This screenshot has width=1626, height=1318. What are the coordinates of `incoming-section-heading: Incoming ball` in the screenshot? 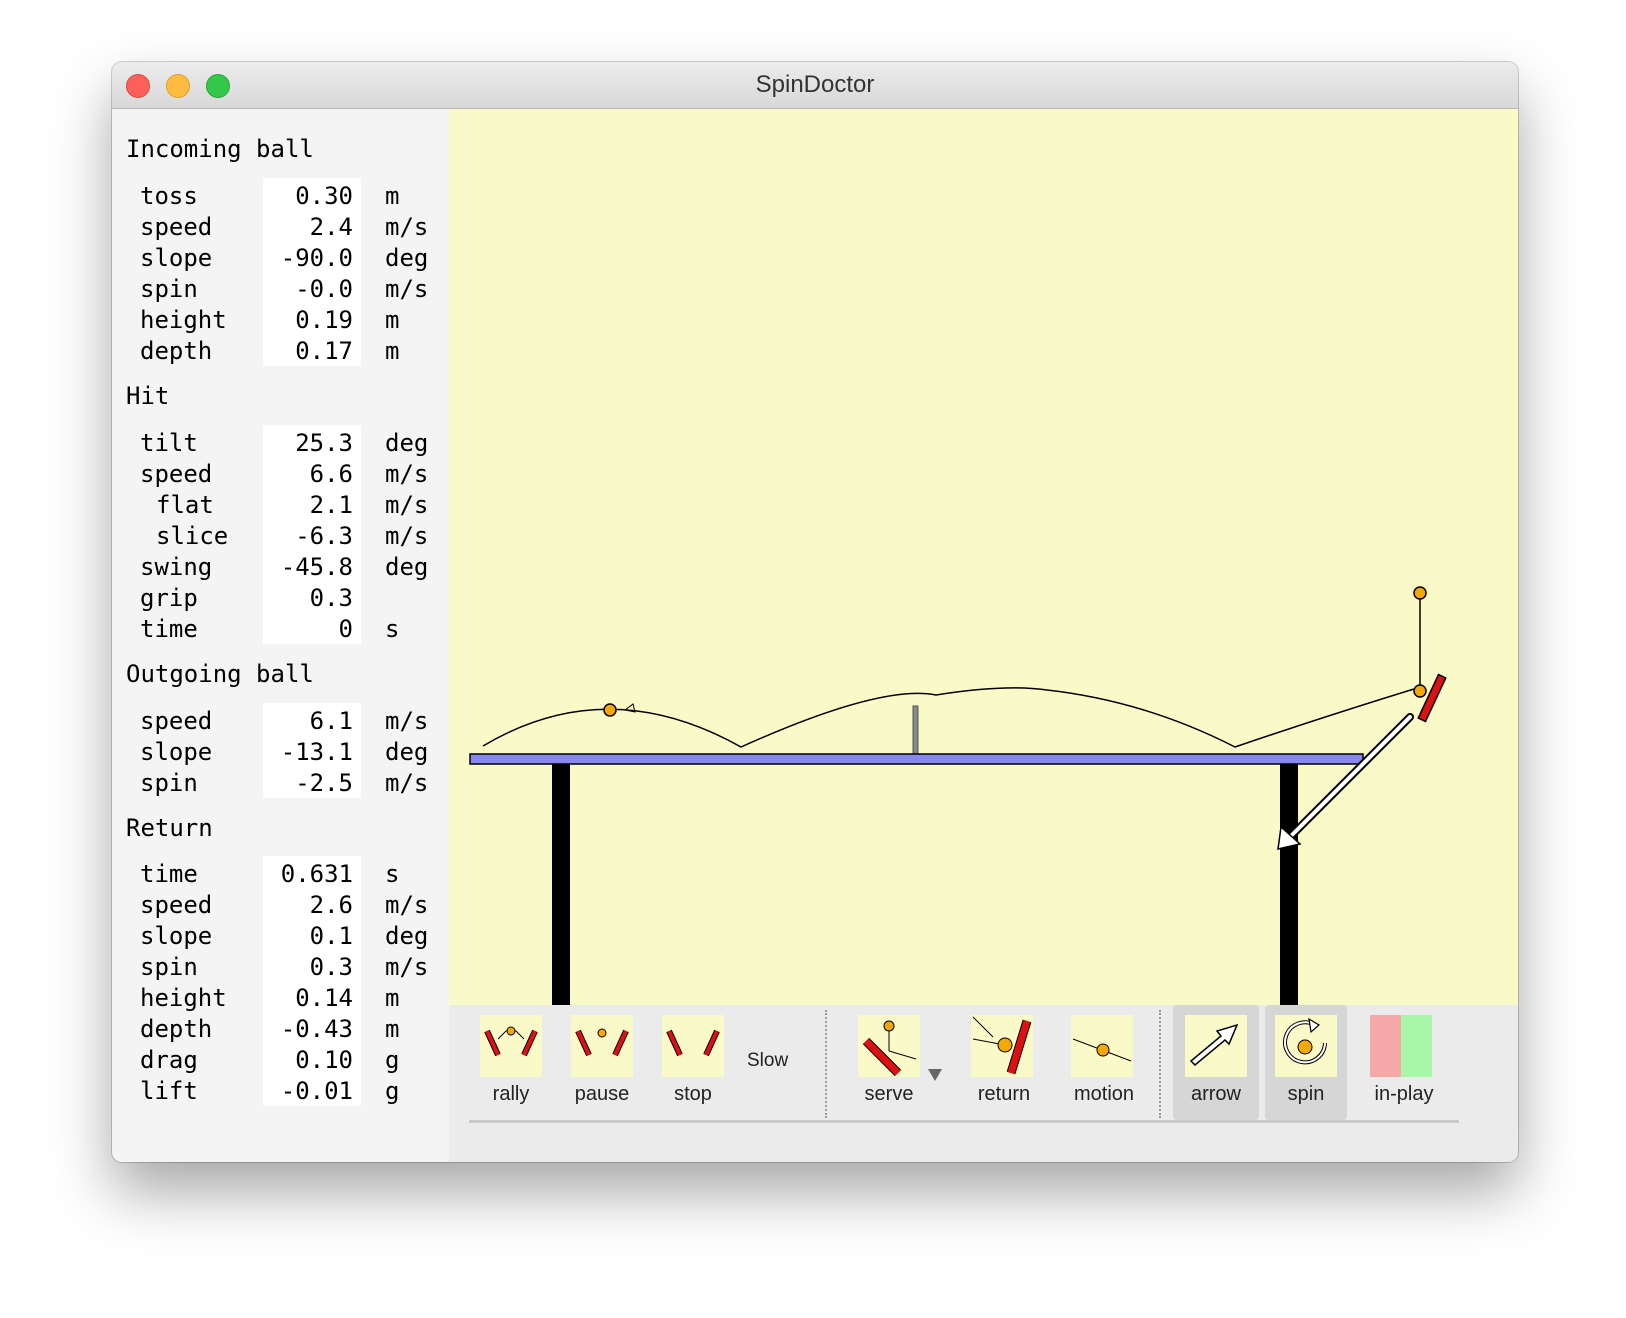 It's located at (220, 149).